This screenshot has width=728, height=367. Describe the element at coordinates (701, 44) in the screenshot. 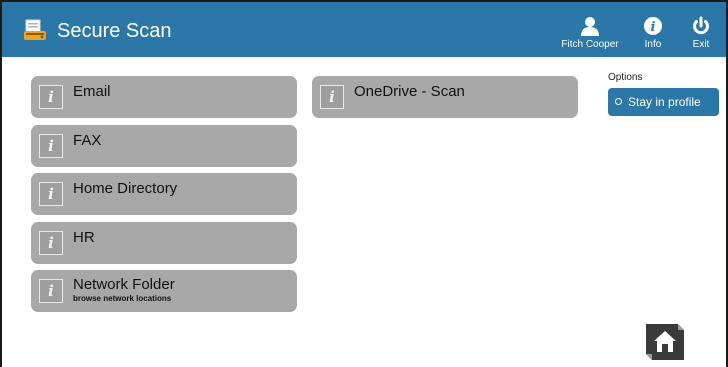

I see `exit-label: Exit` at that location.